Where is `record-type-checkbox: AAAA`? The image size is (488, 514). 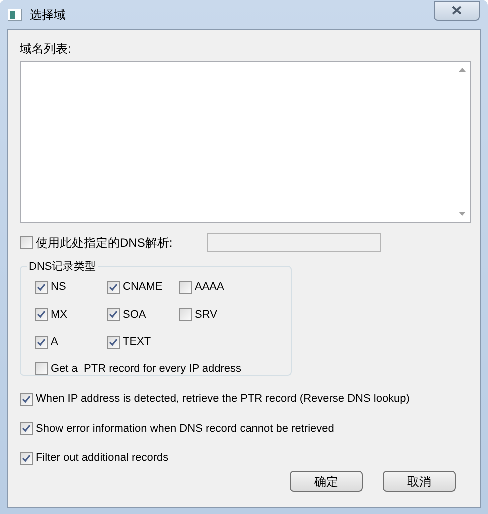
record-type-checkbox: AAAA is located at coordinates (215, 287).